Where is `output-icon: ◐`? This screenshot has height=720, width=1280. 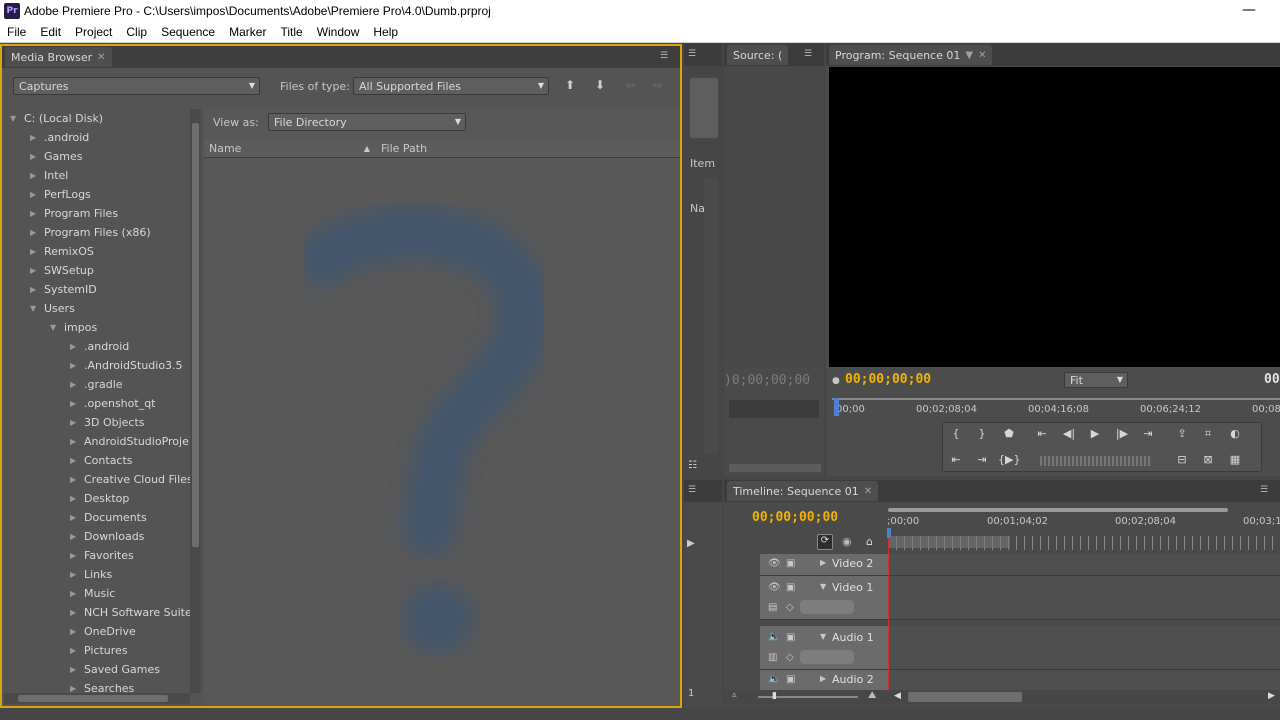
output-icon: ◐ is located at coordinates (1235, 434).